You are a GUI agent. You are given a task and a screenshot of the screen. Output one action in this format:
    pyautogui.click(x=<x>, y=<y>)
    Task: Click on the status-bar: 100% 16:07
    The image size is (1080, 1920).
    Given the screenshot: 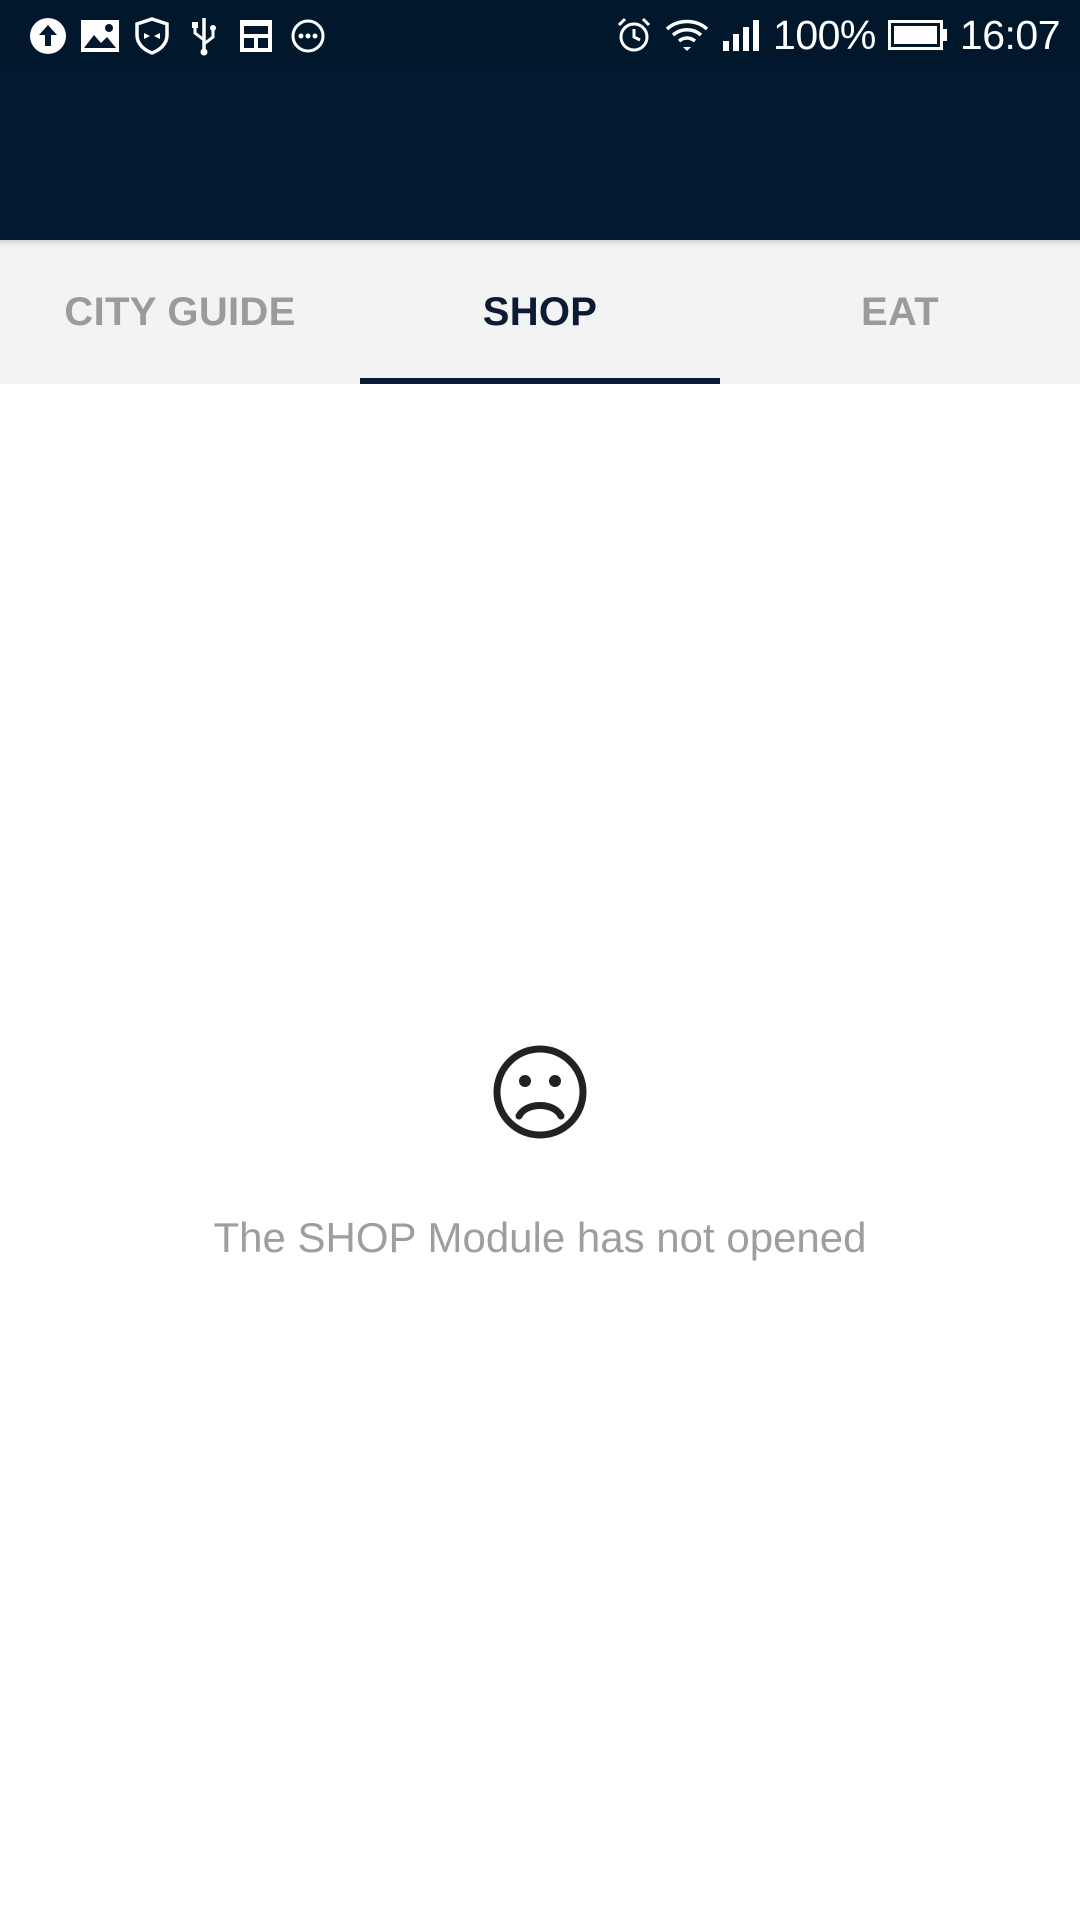 What is the action you would take?
    pyautogui.click(x=540, y=35)
    